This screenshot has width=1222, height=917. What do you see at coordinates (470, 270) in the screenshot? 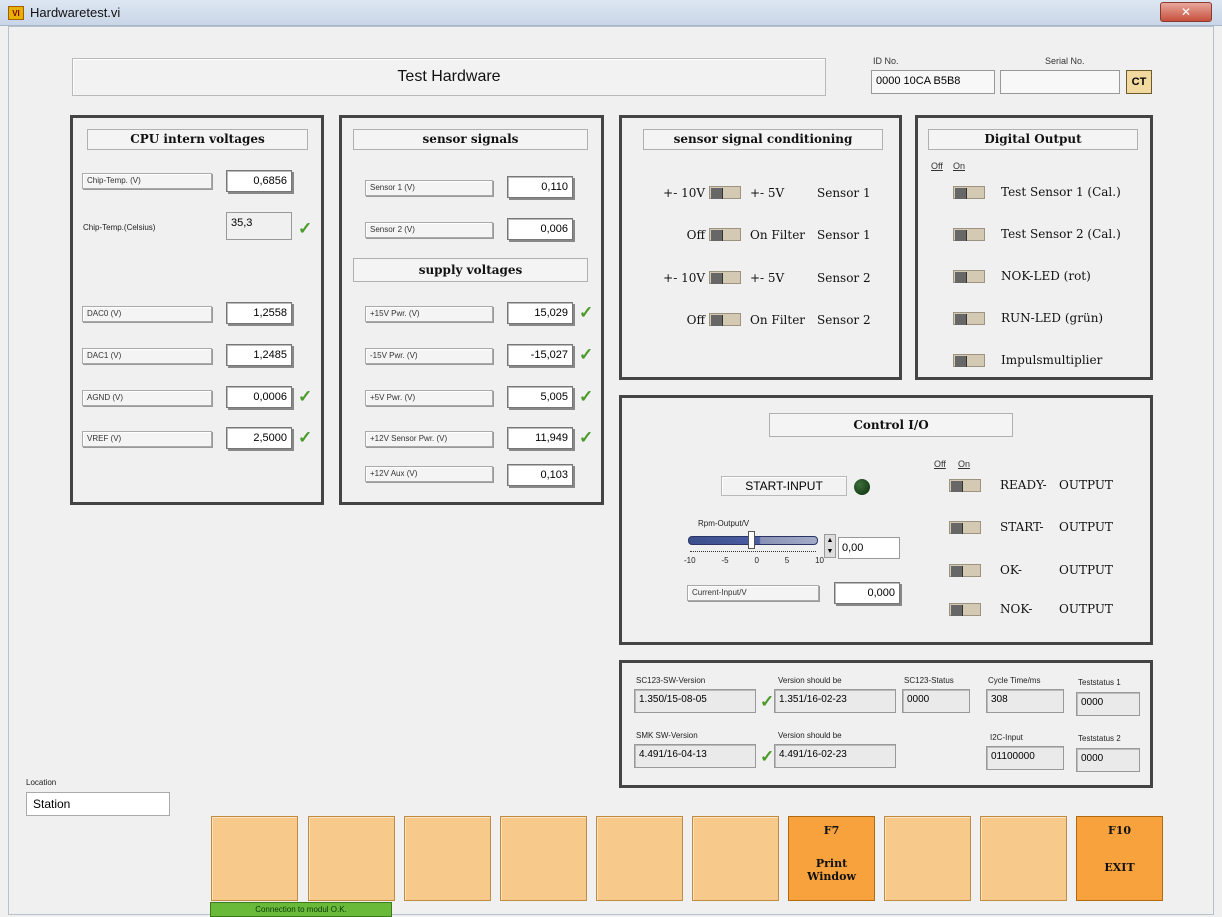
I see `supply-title: supply voltages` at bounding box center [470, 270].